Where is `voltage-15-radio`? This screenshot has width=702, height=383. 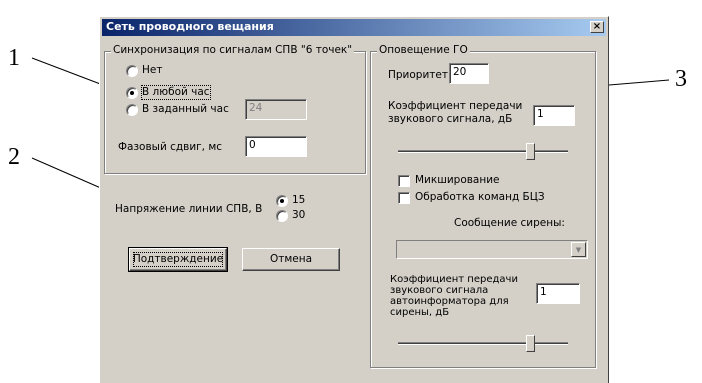 voltage-15-radio is located at coordinates (282, 201).